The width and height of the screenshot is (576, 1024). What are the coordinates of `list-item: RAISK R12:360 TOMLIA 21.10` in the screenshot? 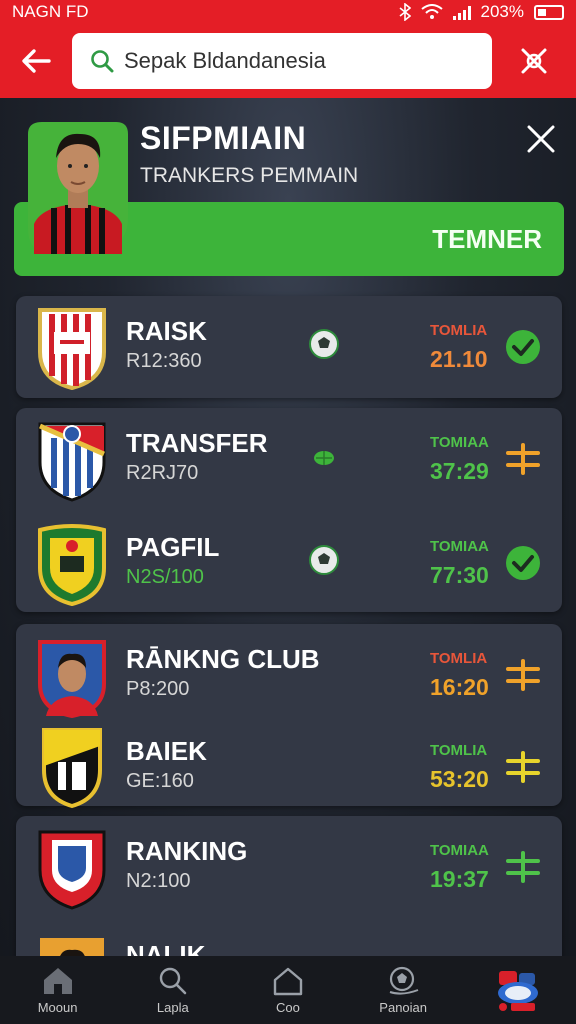 It's located at (289, 347).